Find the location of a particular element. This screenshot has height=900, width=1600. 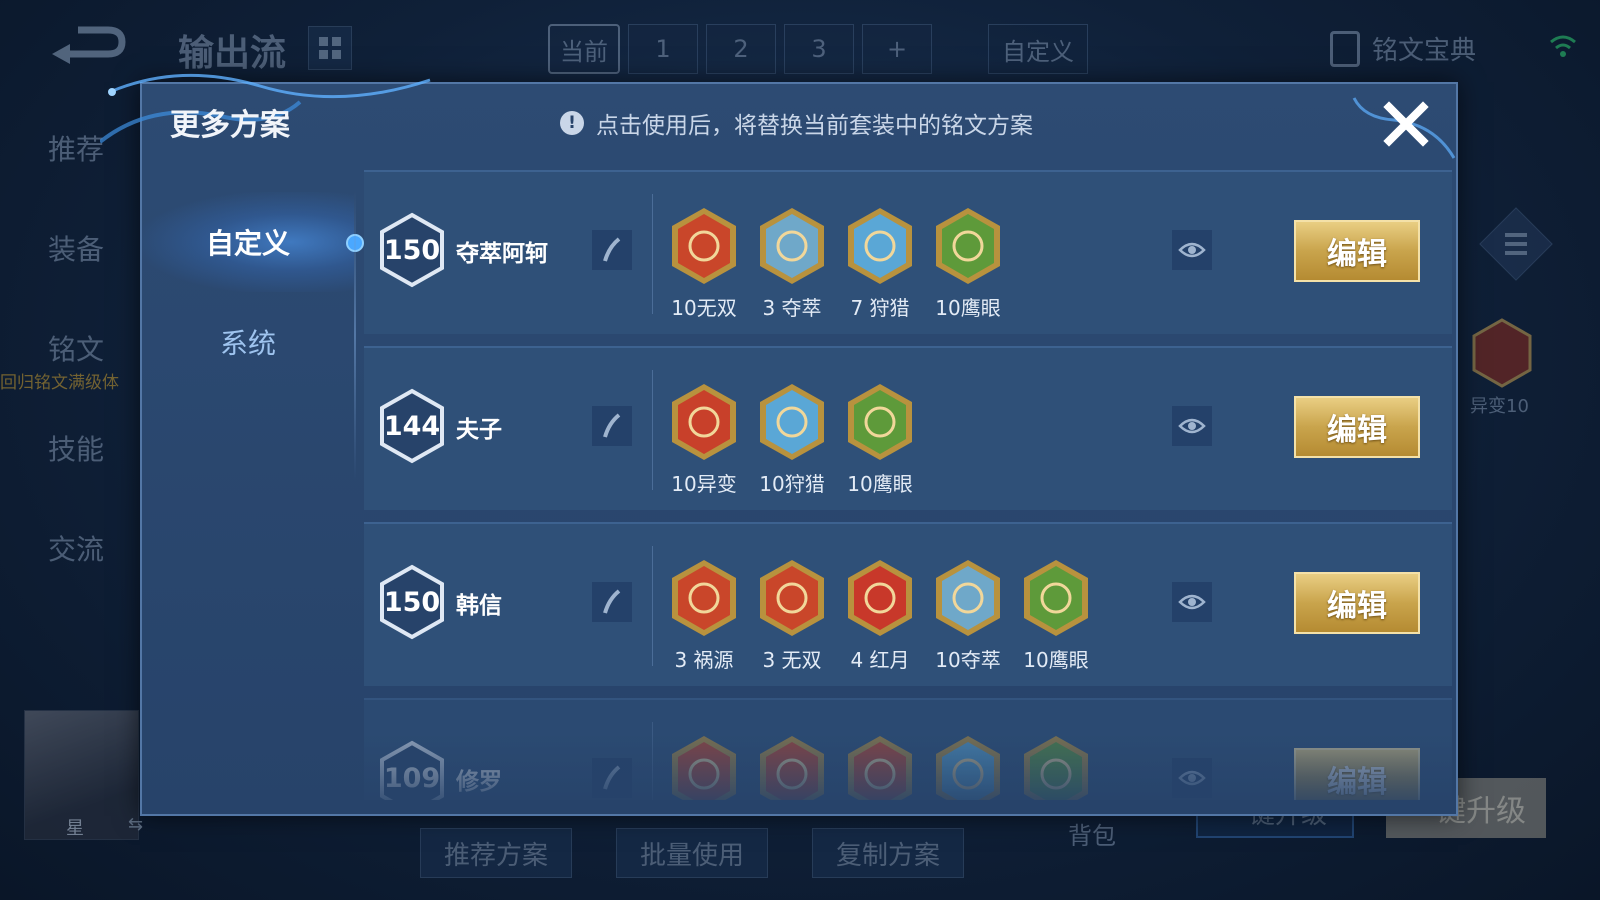

side-nav-recommend: 推荐 is located at coordinates (76, 180).